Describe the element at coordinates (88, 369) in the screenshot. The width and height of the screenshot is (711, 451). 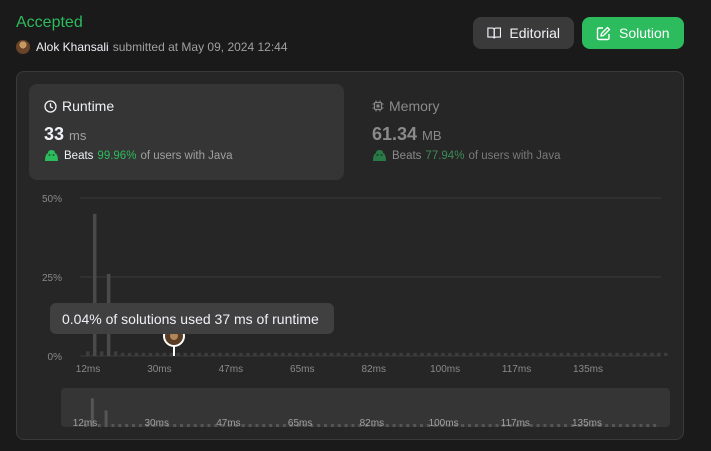
I see `x-tick-label: 12ms` at that location.